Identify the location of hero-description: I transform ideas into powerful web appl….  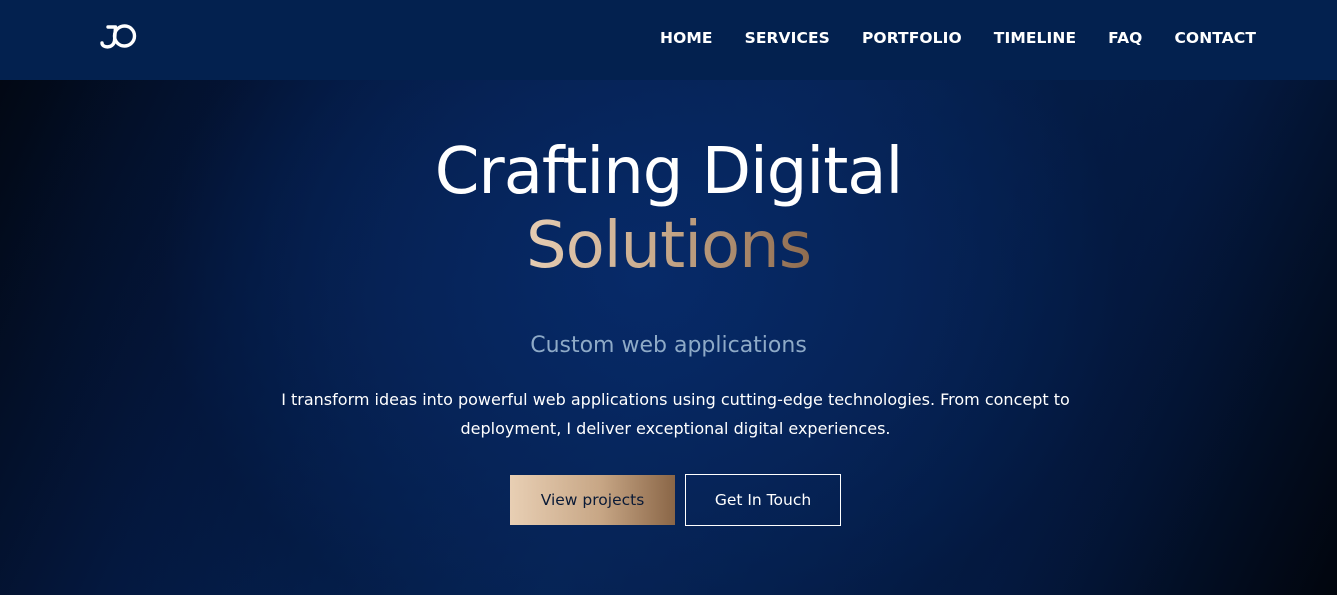
(675, 414).